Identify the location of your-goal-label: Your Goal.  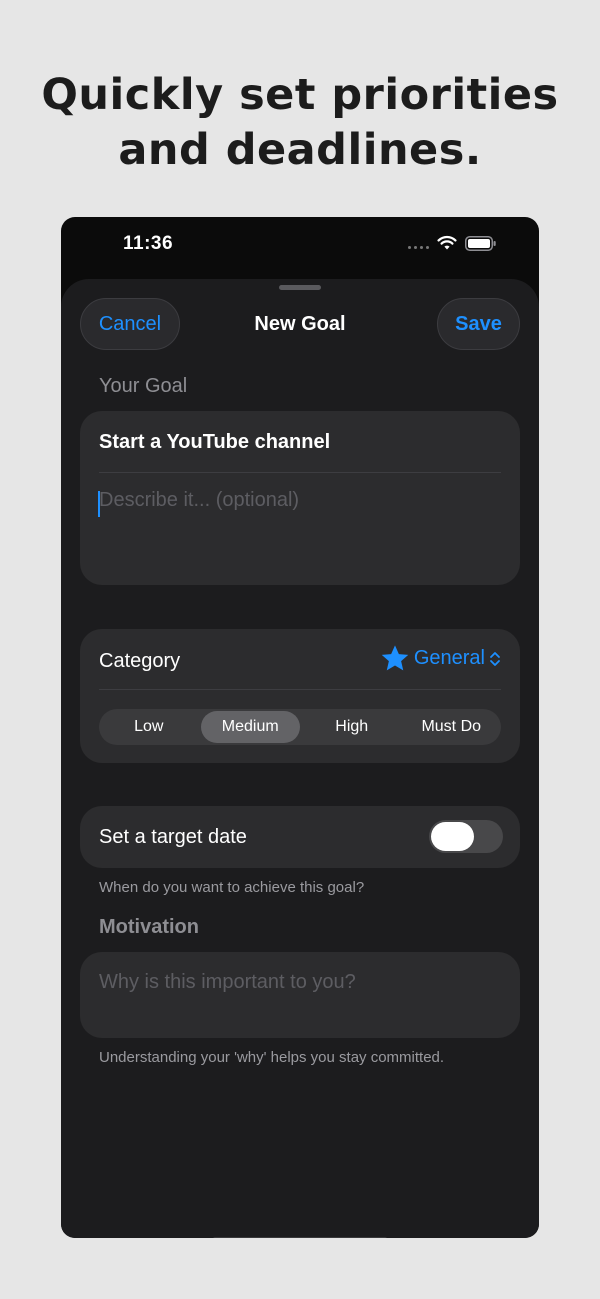
(143, 386).